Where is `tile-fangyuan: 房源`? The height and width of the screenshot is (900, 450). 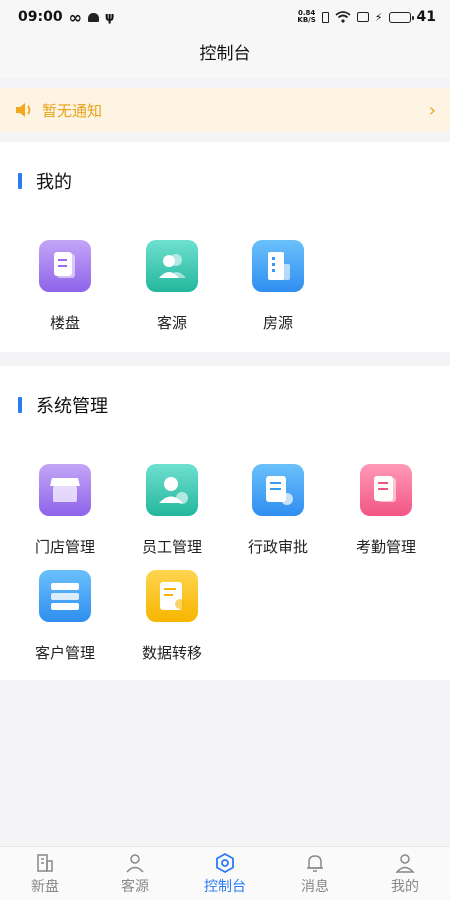 tile-fangyuan: 房源 is located at coordinates (278, 286).